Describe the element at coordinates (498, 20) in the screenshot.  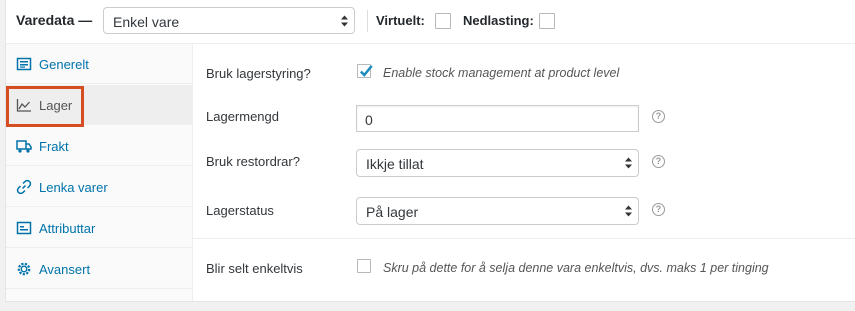
I see `downloadable-label: Nedlasting:` at that location.